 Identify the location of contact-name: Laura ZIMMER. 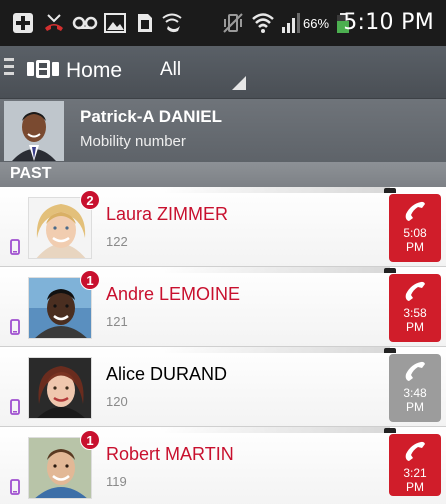
(167, 214).